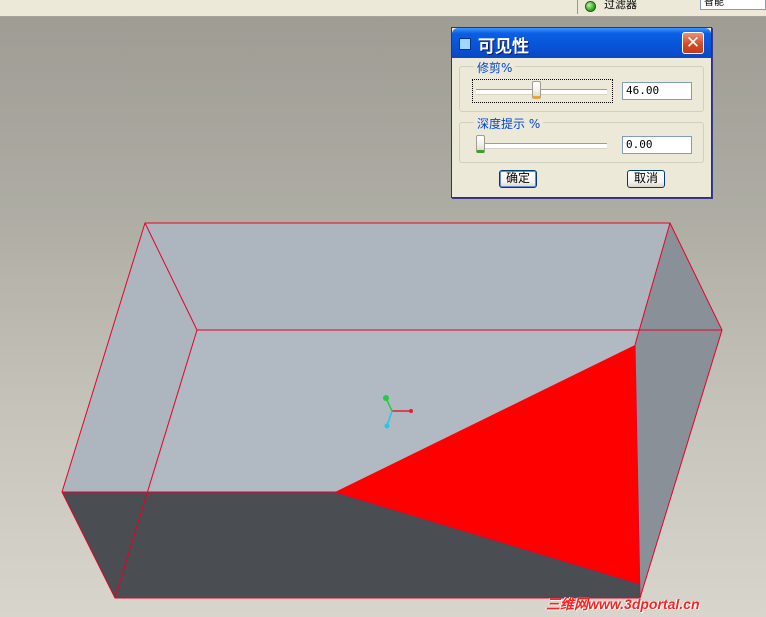 This screenshot has width=766, height=617. Describe the element at coordinates (581, 43) in the screenshot. I see `dialog-titlebar: 可见性 ✕` at that location.